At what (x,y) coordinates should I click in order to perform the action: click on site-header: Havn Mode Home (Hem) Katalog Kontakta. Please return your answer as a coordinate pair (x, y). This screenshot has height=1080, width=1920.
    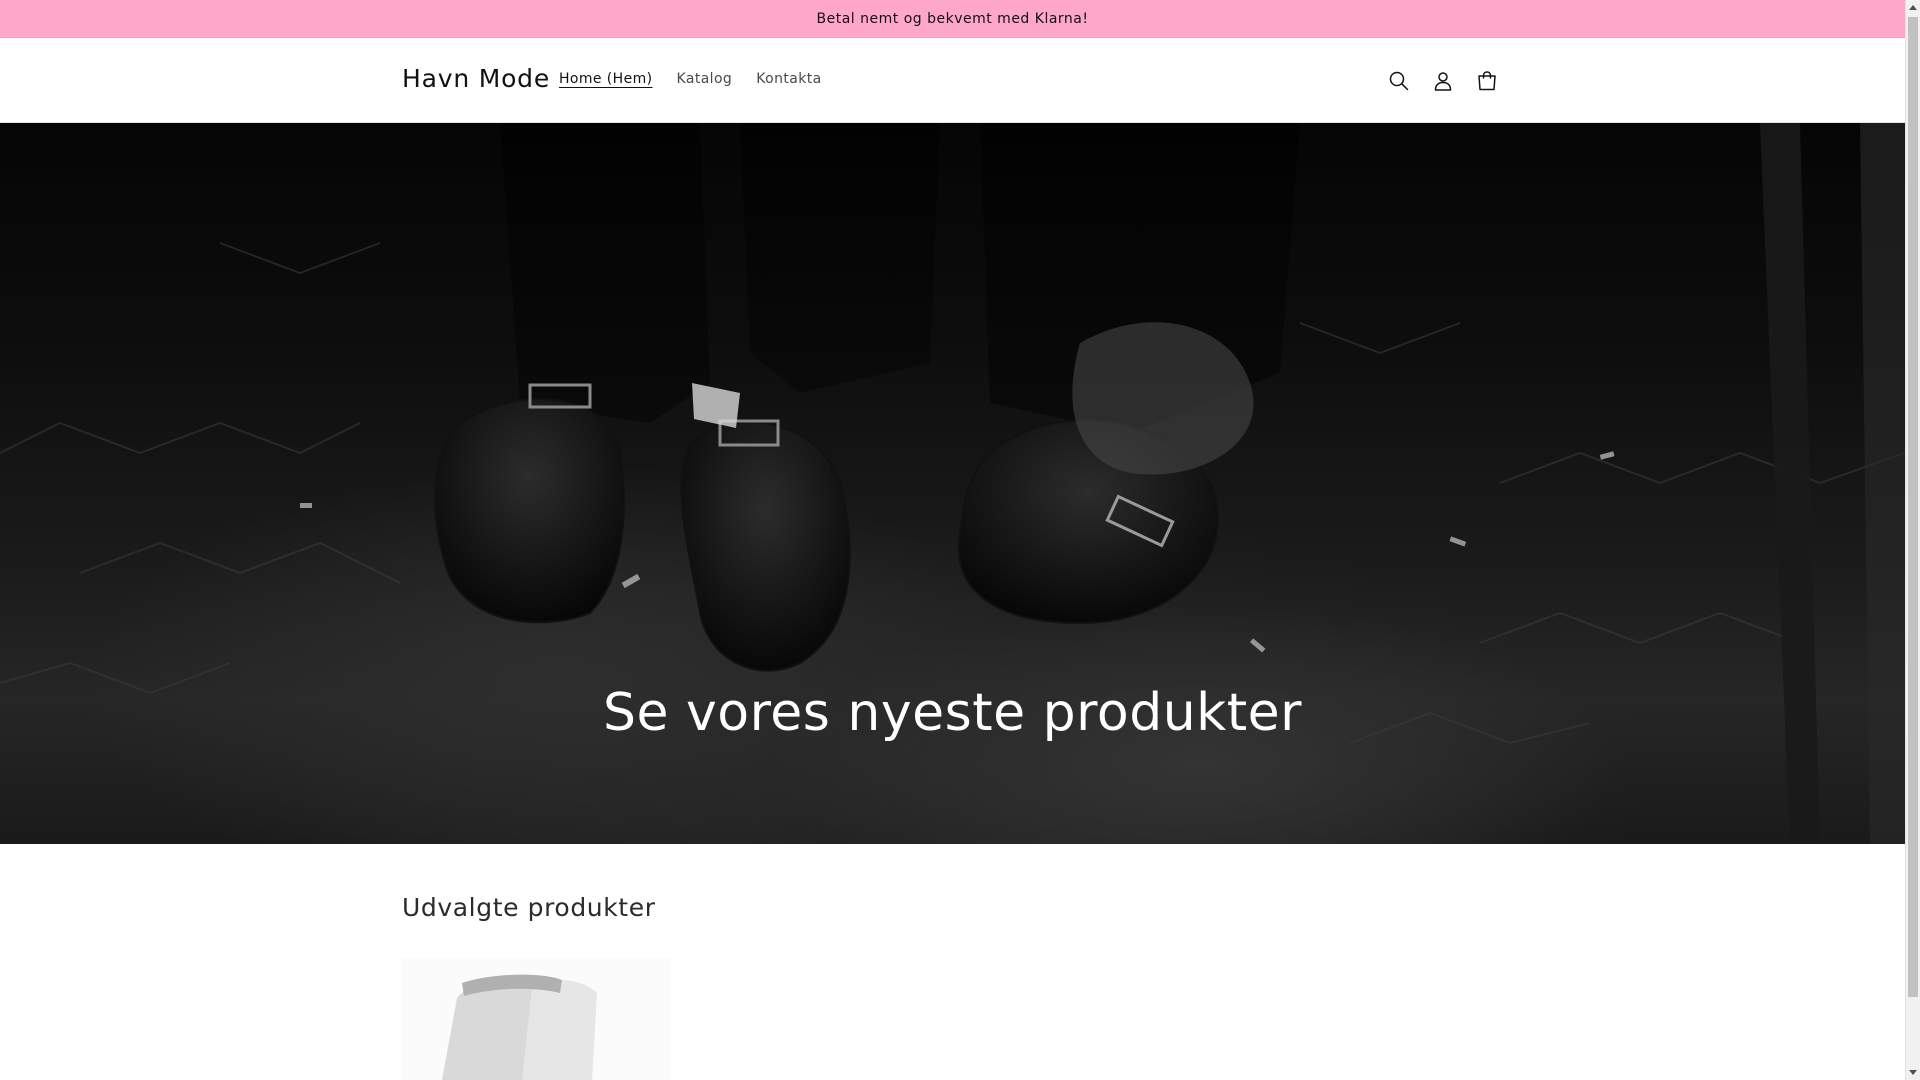
    Looking at the image, I should click on (952, 80).